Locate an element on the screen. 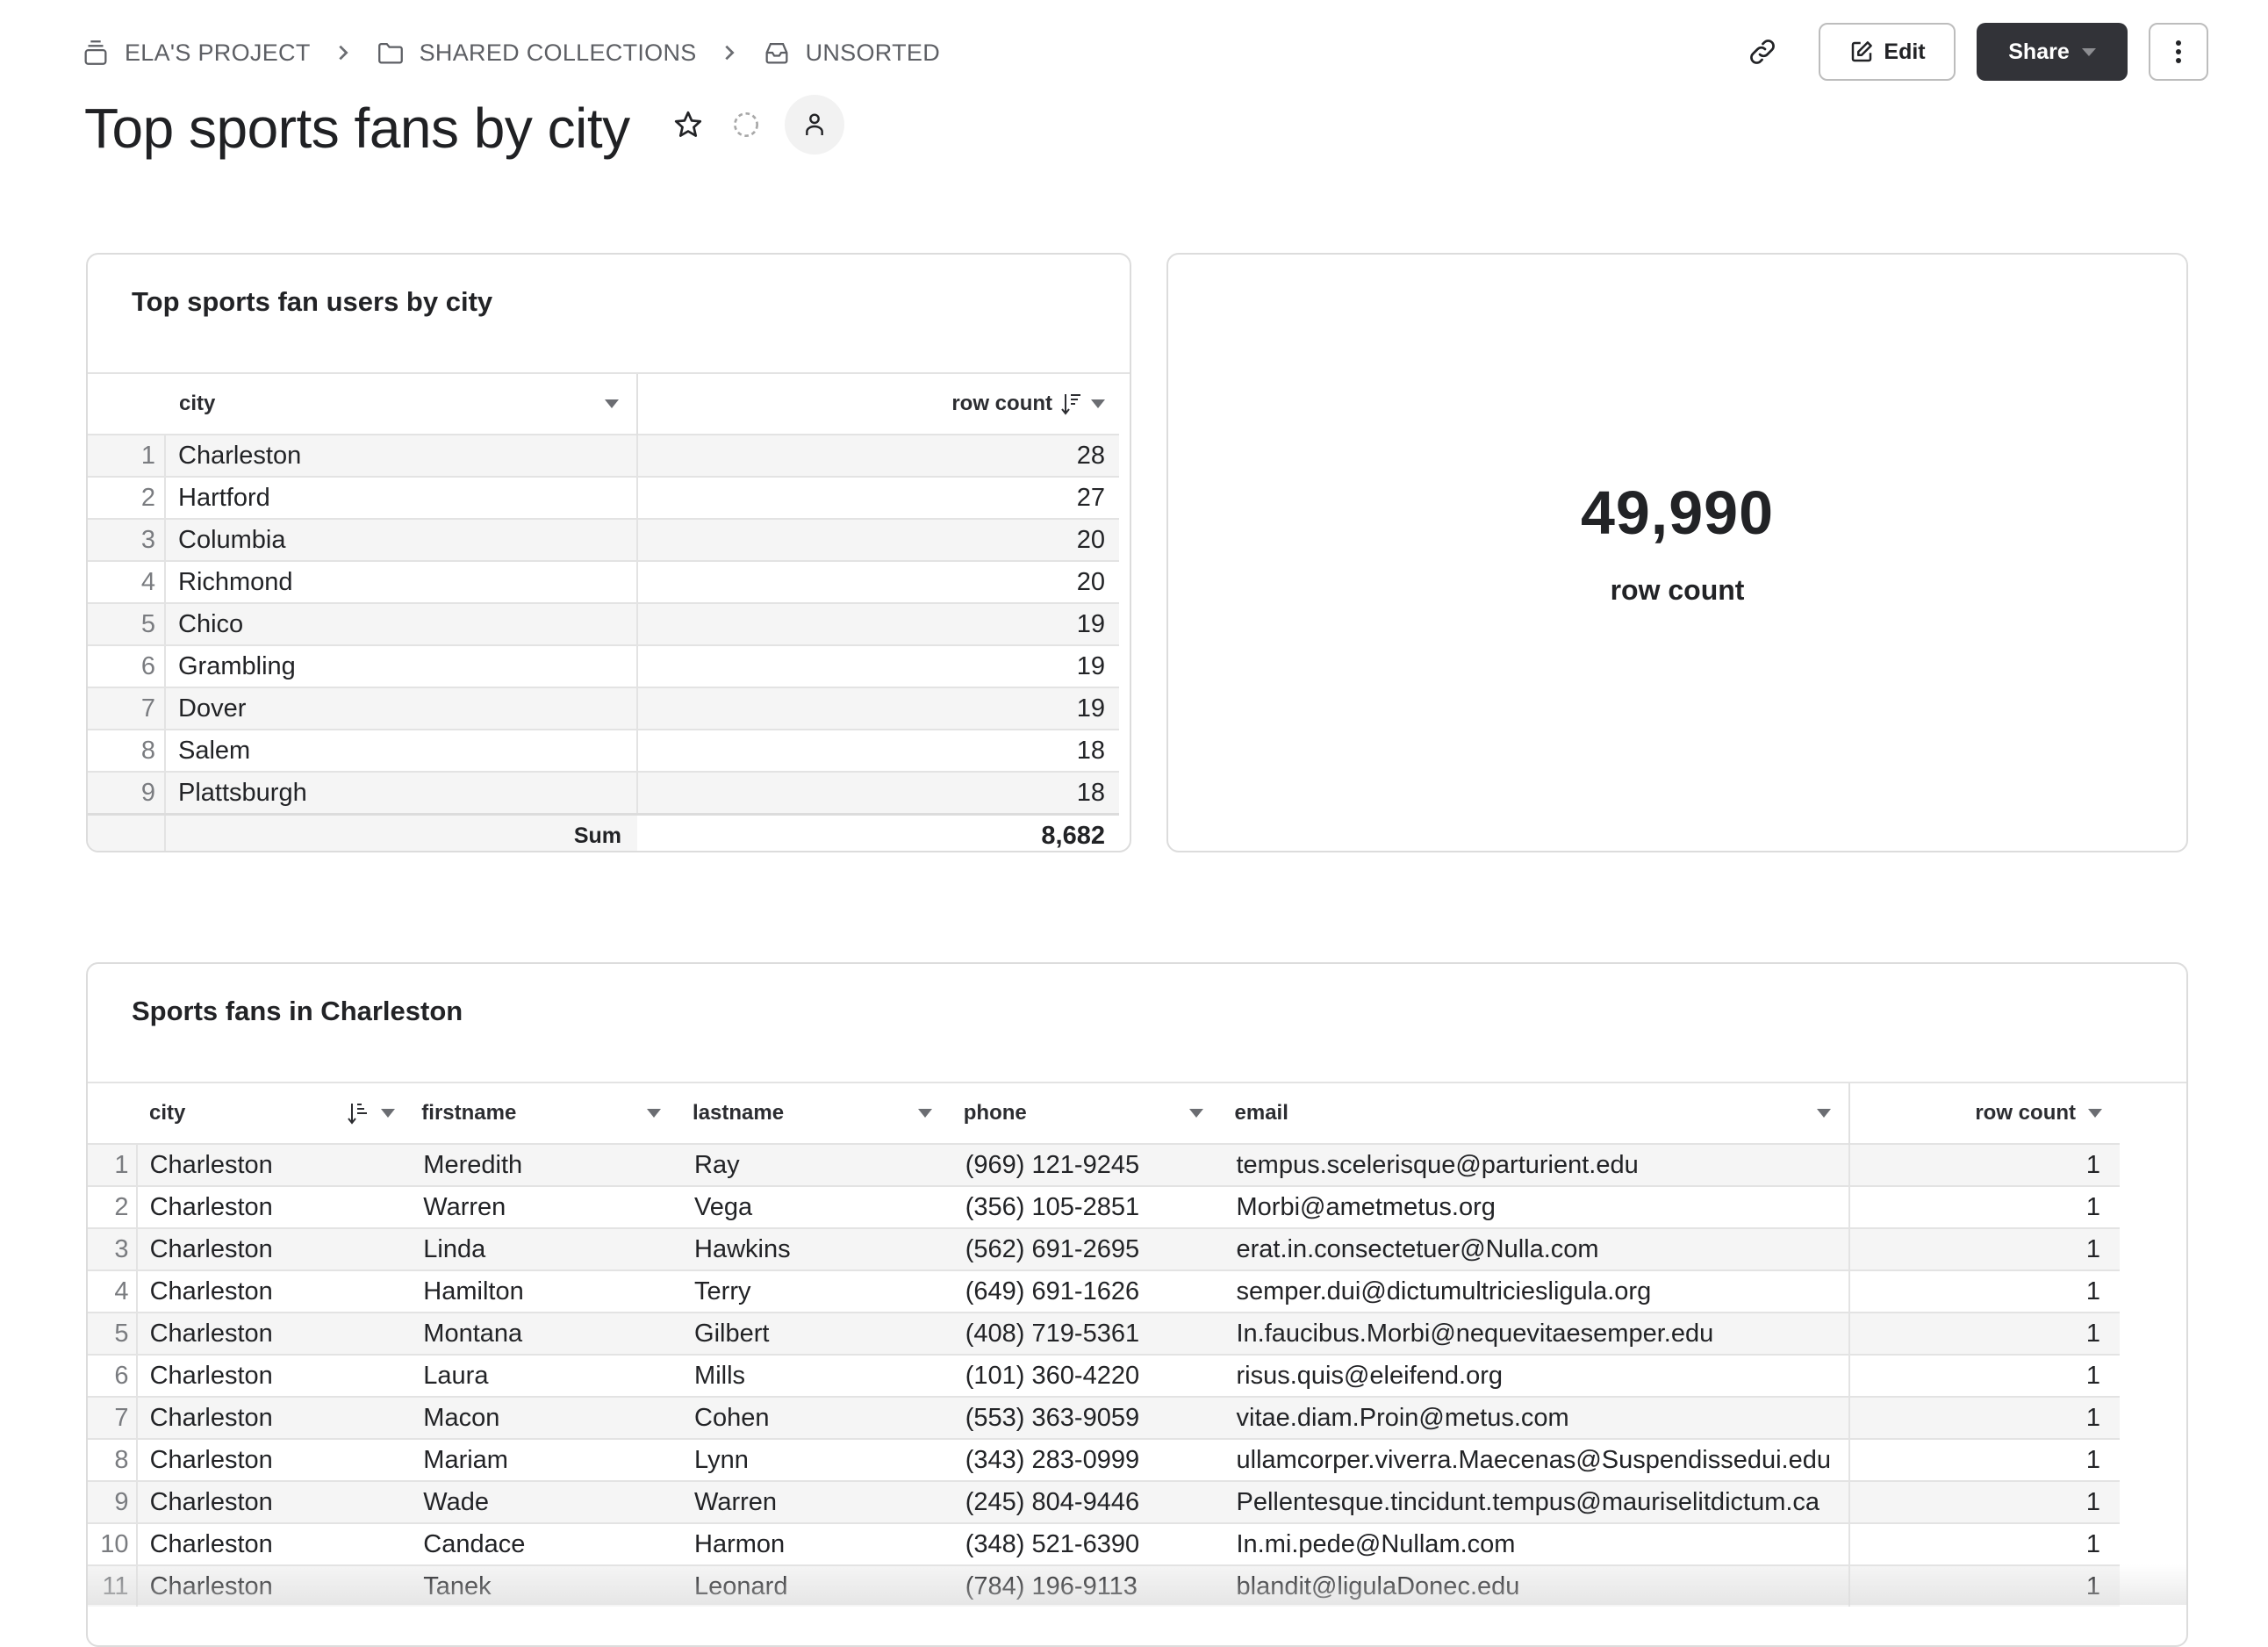 Image resolution: width=2268 pixels, height=1647 pixels. row-number: 8 is located at coordinates (113, 1459).